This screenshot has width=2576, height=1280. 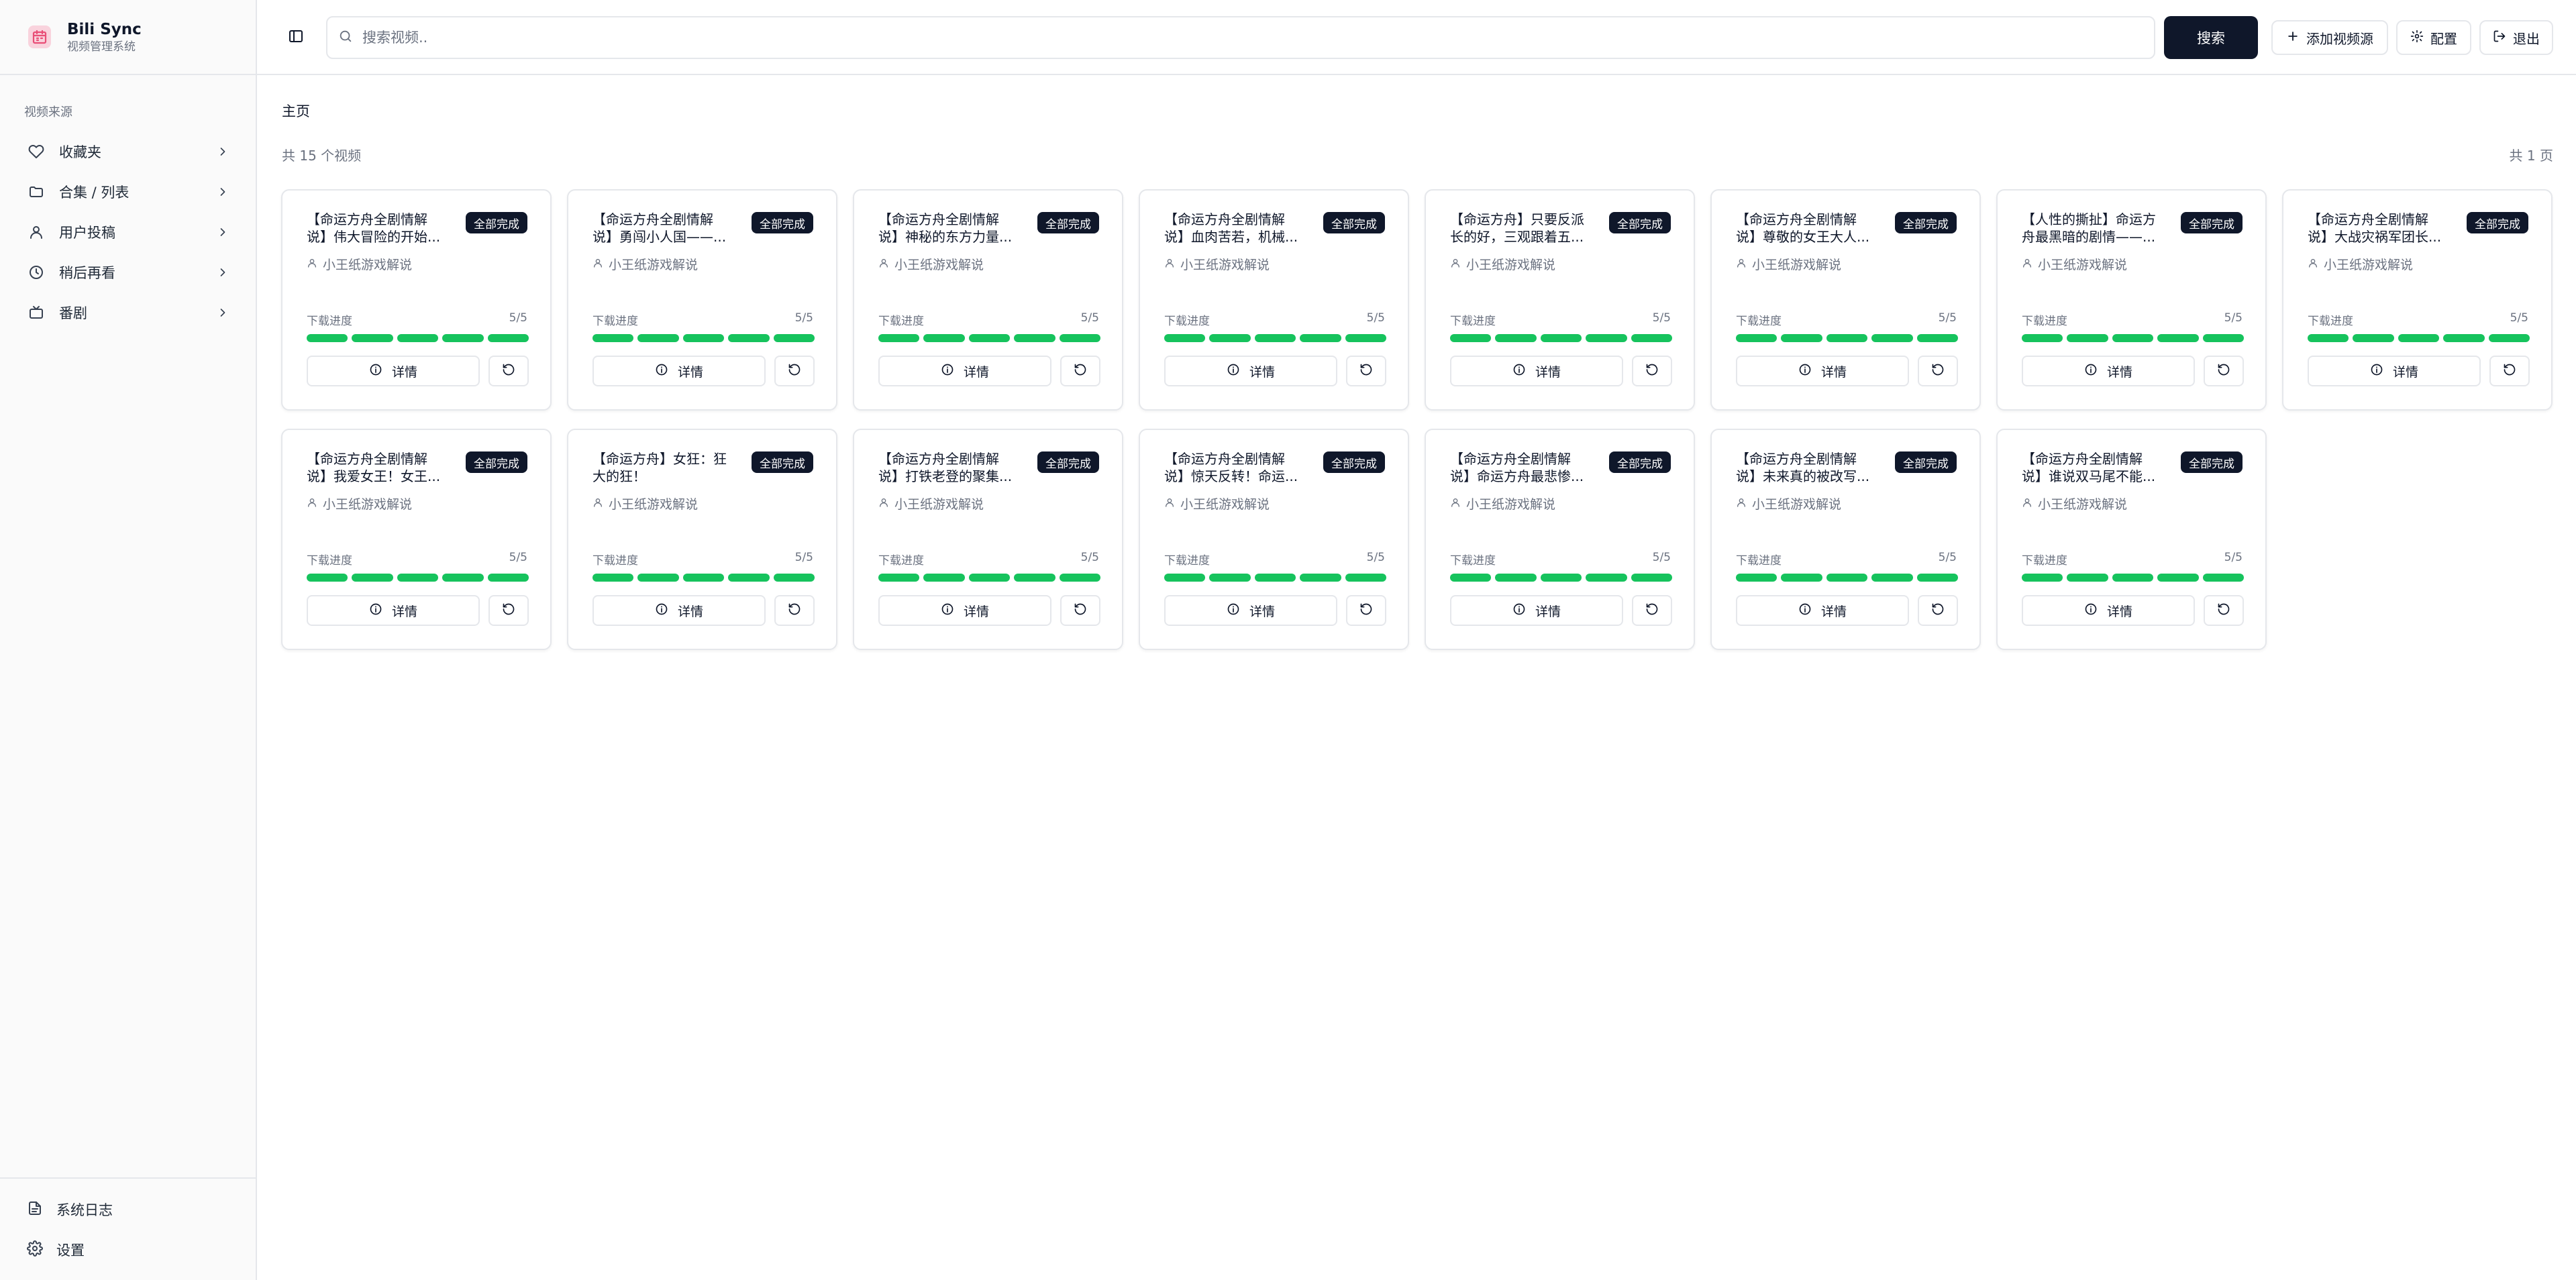 What do you see at coordinates (127, 312) in the screenshot?
I see `sidebar-item-bangumi: 番剧` at bounding box center [127, 312].